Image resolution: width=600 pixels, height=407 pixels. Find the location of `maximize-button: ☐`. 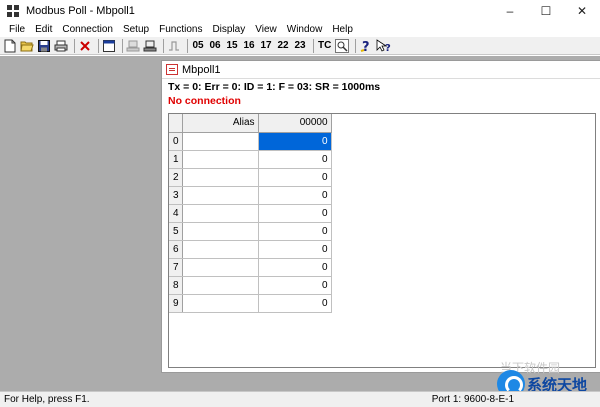

maximize-button: ☐ is located at coordinates (546, 11).